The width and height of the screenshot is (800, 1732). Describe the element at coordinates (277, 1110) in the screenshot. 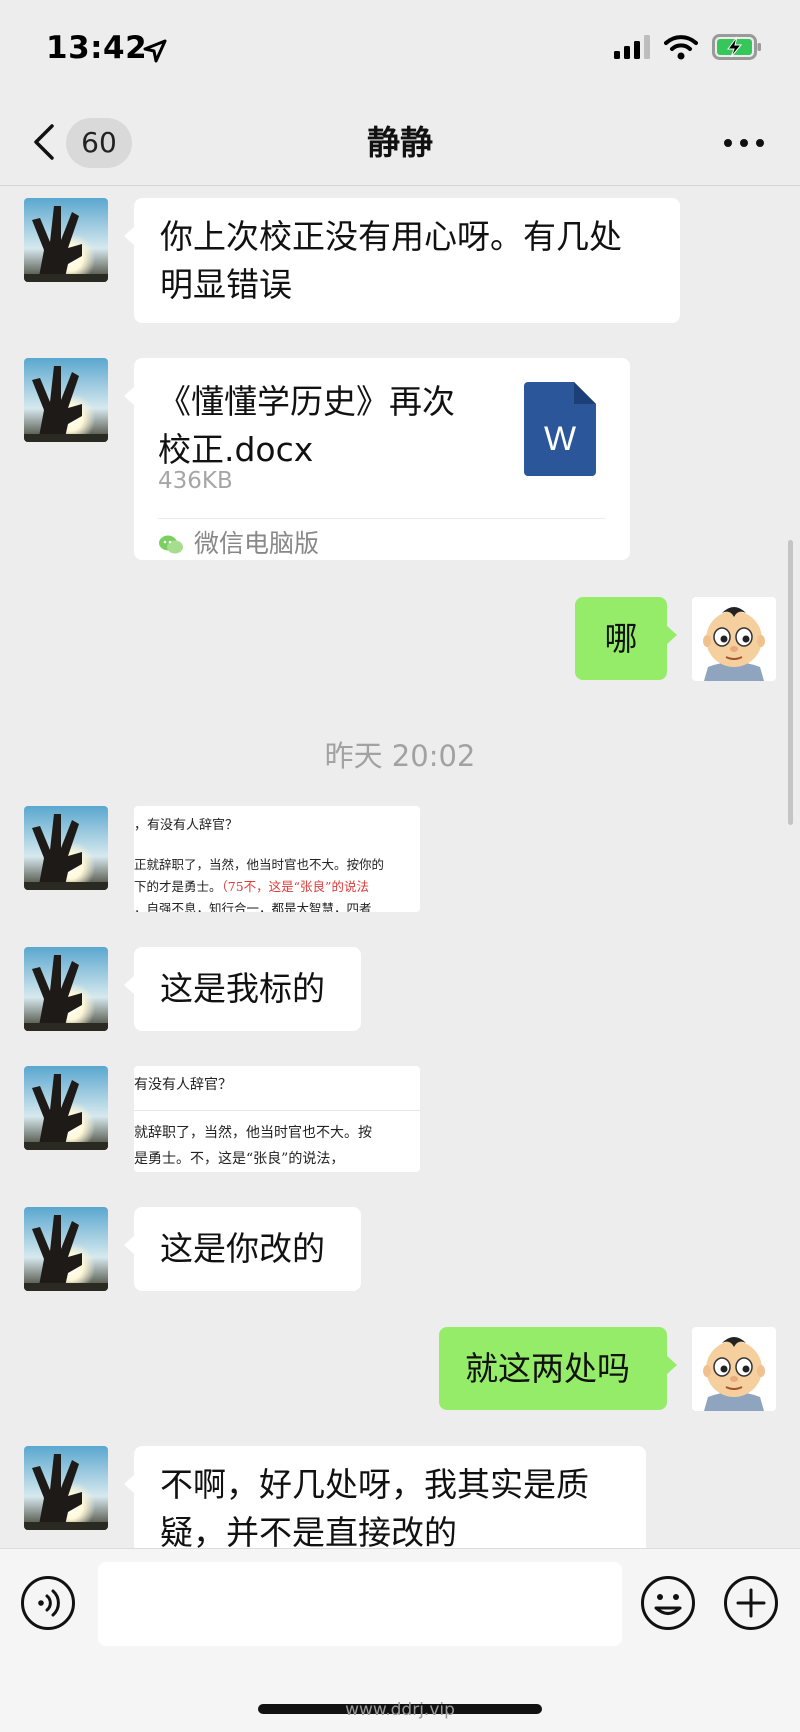

I see `image-divider` at that location.